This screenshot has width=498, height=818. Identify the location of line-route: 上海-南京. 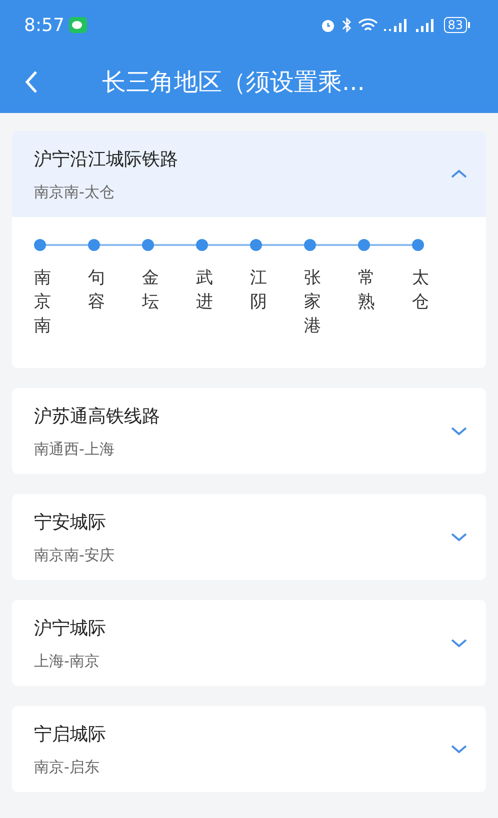
(67, 661).